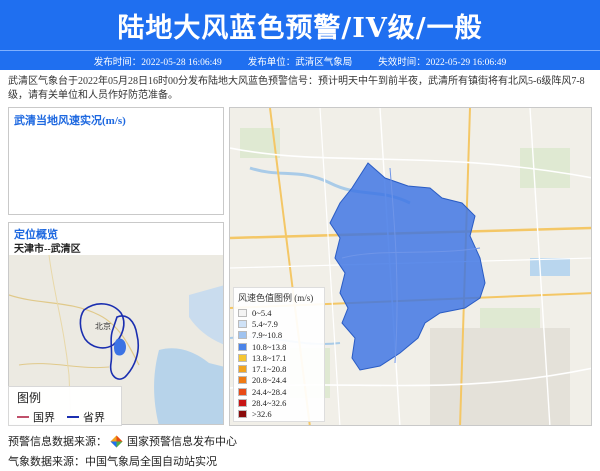  I want to click on wind-legend-row: 24.4~28.4, so click(279, 391).